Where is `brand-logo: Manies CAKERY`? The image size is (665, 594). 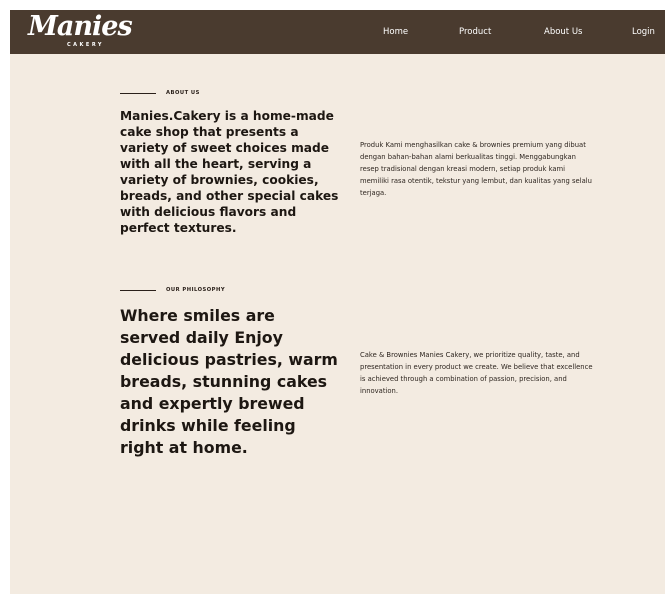 brand-logo: Manies CAKERY is located at coordinates (80, 32).